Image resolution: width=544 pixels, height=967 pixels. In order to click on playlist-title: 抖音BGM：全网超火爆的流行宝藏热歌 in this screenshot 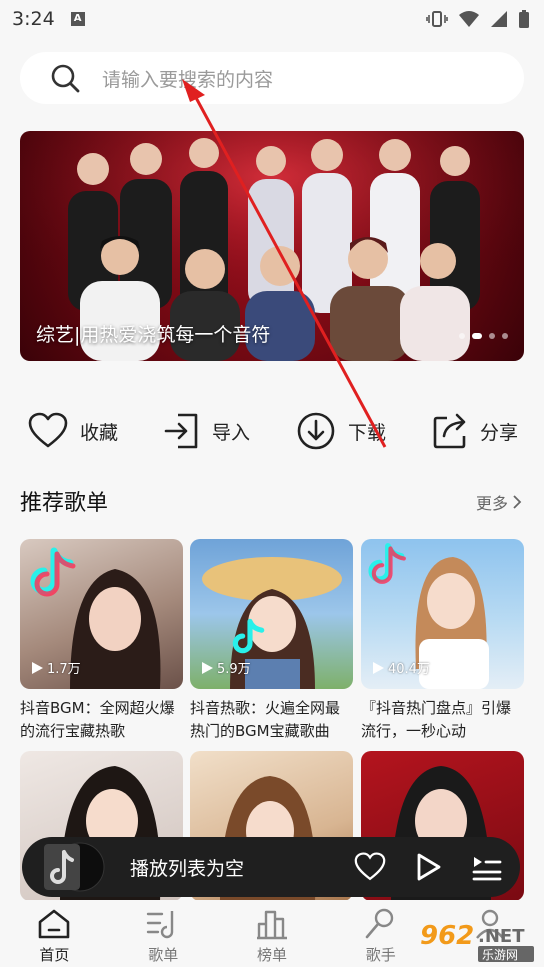, I will do `click(97, 719)`.